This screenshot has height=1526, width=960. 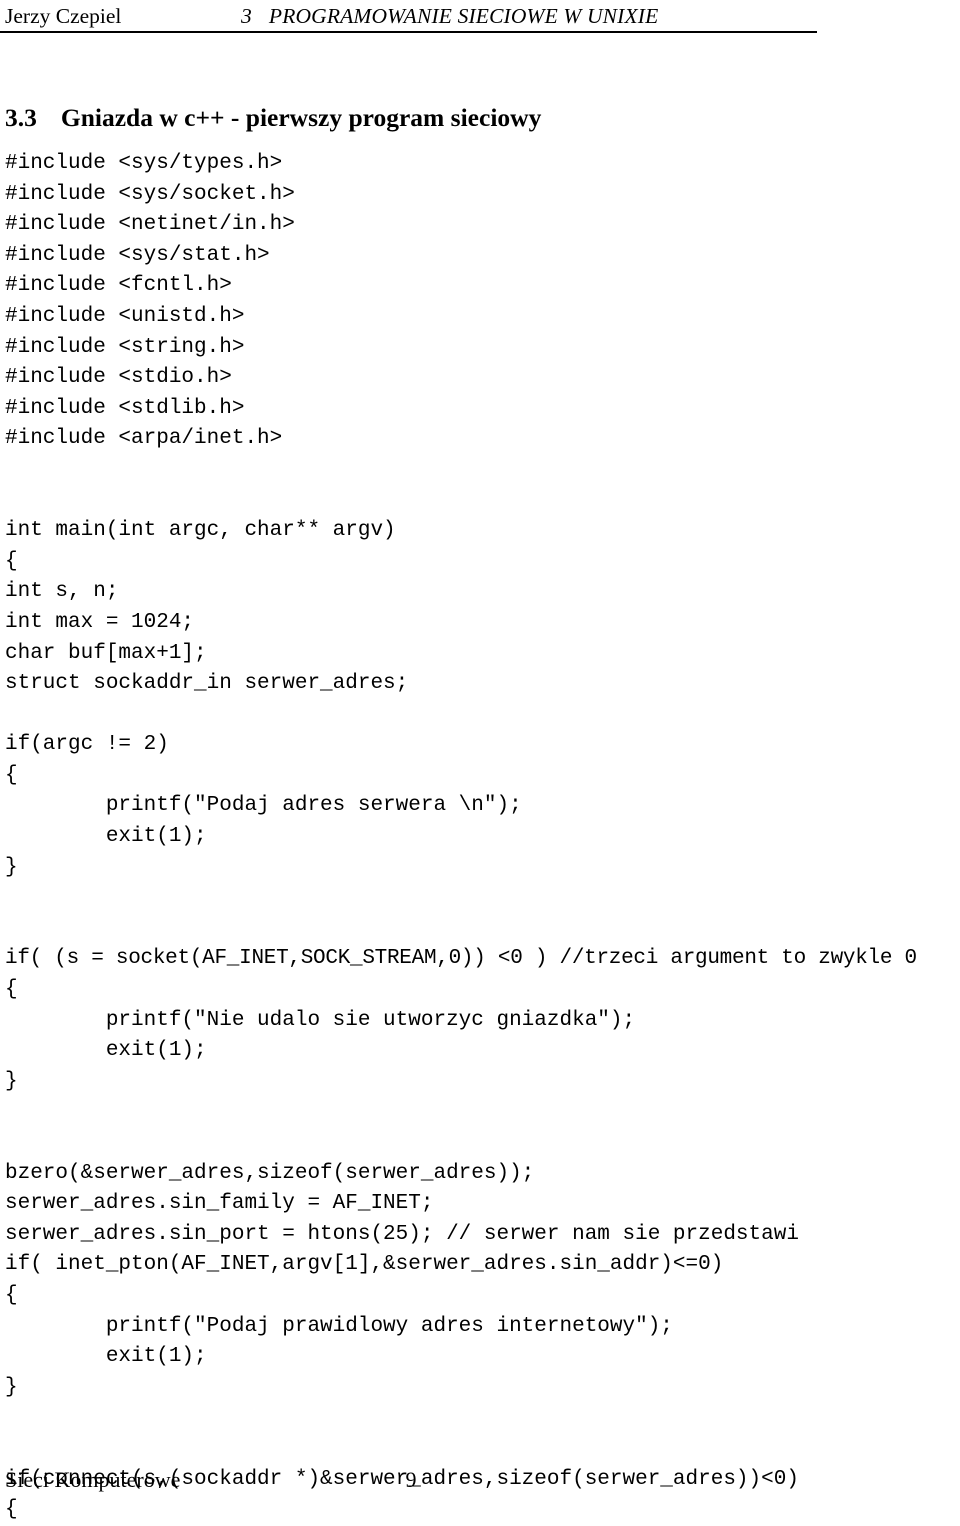 I want to click on header-chapter-name: PROGRAMOWANIE SIECIOWE W UNIXIE, so click(x=463, y=16).